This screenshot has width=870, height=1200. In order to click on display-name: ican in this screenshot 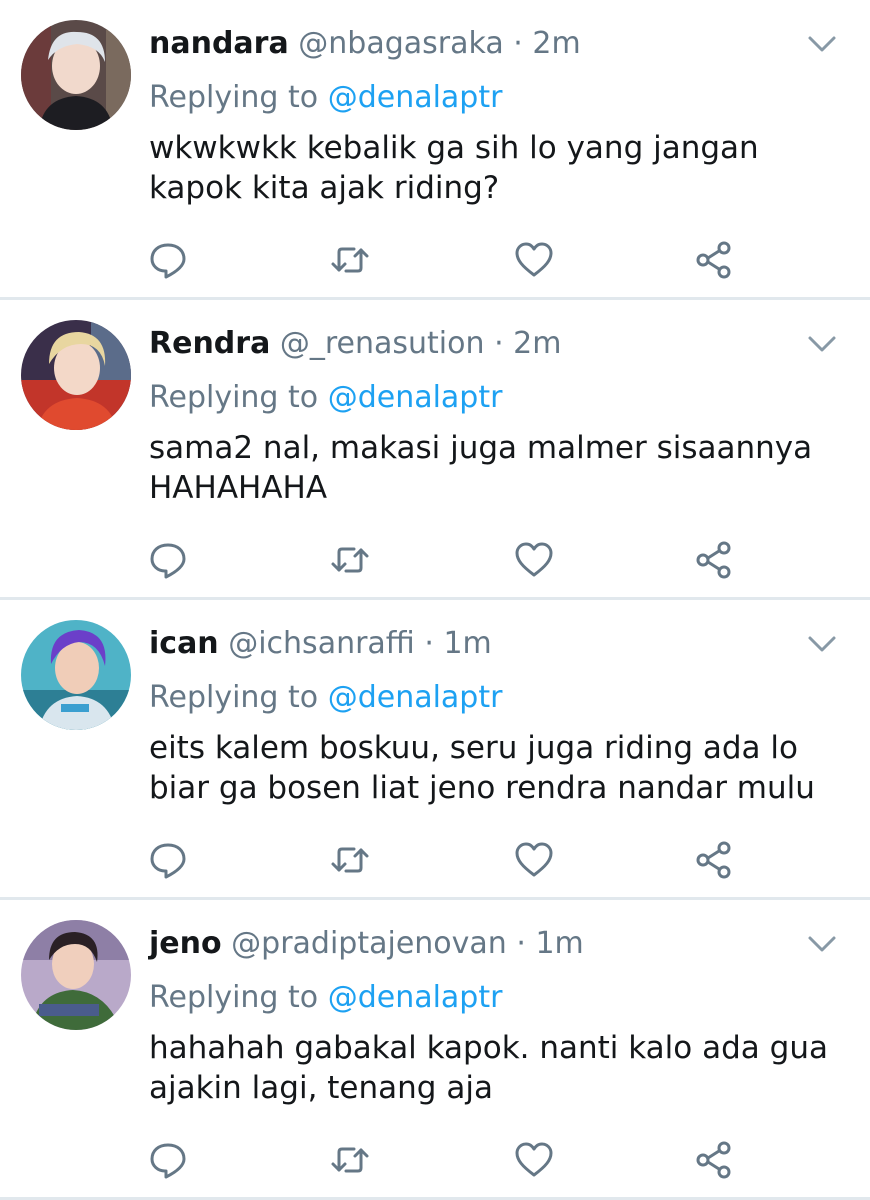, I will do `click(184, 643)`.